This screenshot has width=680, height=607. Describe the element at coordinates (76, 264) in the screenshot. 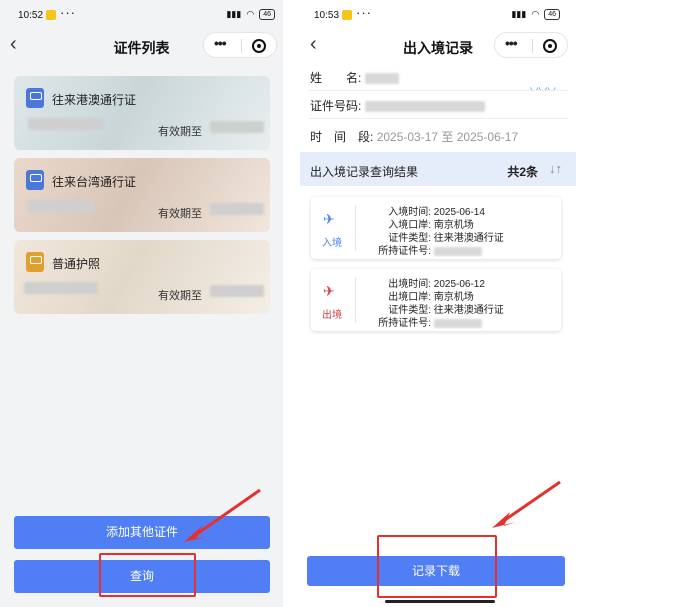

I see `card-name: 普通护照` at that location.